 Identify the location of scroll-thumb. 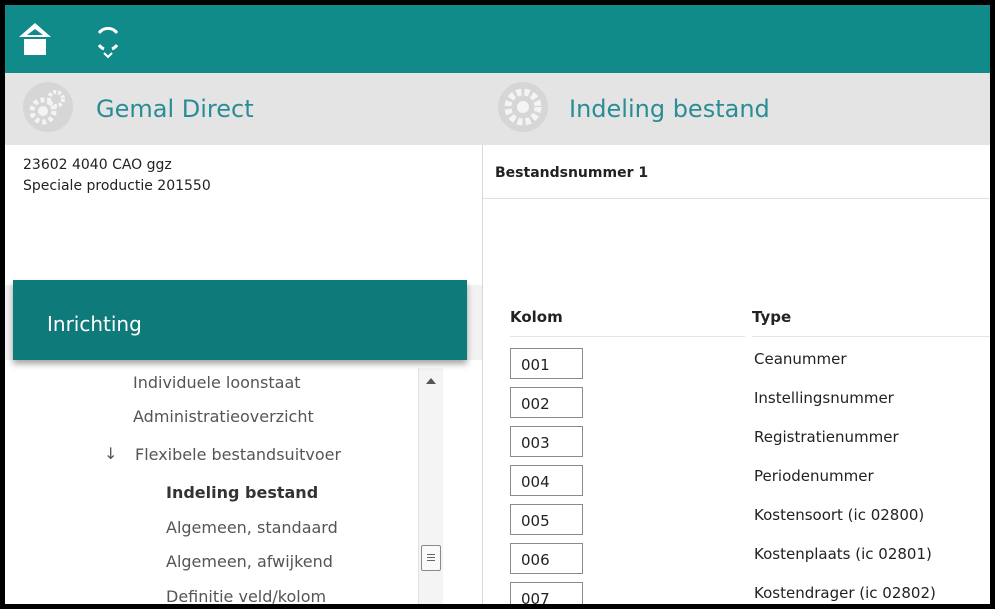
(431, 558).